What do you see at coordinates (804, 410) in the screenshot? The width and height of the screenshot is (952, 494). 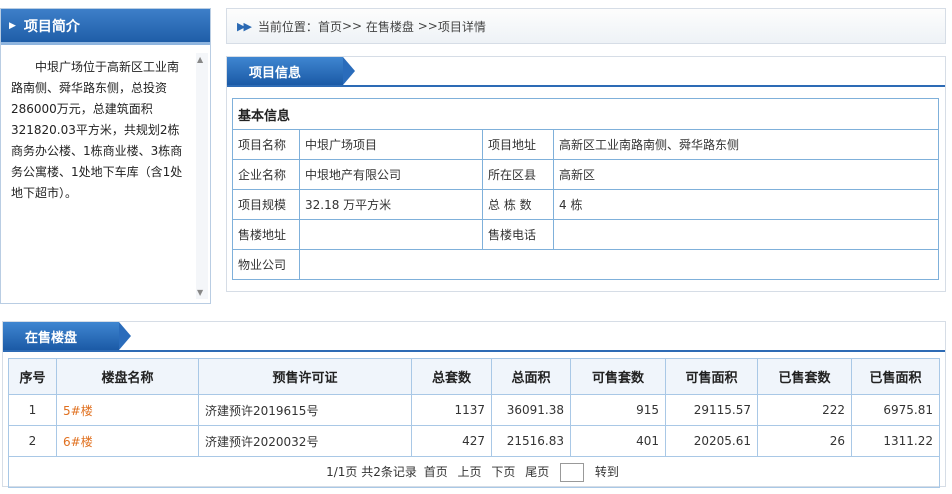 I see `sold-units: 222` at bounding box center [804, 410].